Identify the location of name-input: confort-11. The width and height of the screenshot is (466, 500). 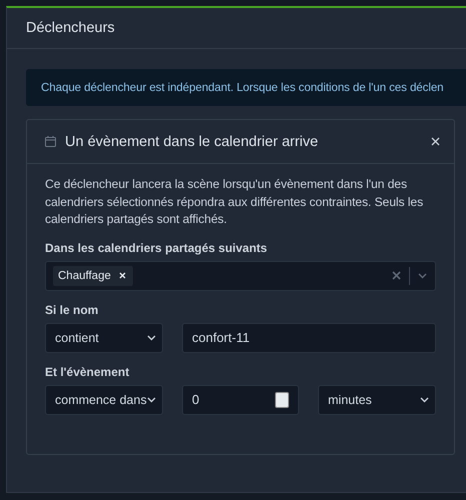
(309, 337).